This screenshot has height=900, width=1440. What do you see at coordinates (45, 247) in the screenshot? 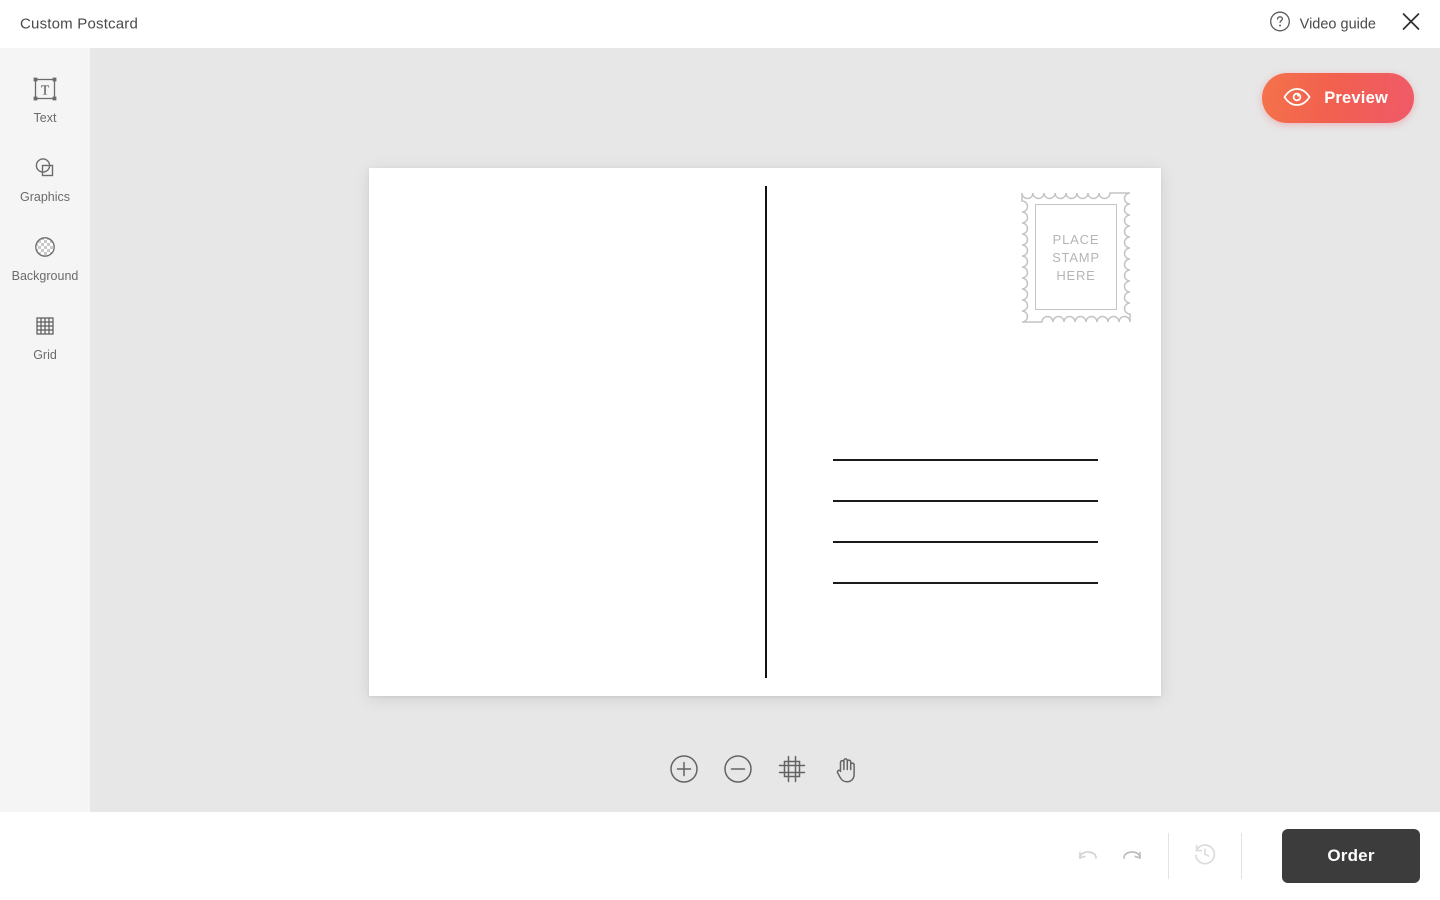
I see `checkered-circle-icon` at bounding box center [45, 247].